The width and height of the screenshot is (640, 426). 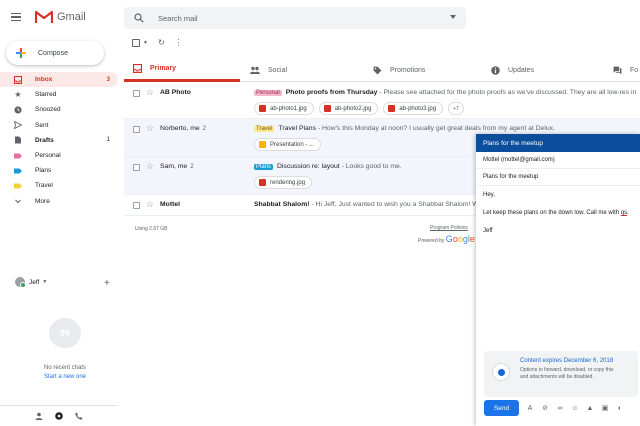 What do you see at coordinates (348, 108) in the screenshot?
I see `attachment-chip: ab-photo2.jpg` at bounding box center [348, 108].